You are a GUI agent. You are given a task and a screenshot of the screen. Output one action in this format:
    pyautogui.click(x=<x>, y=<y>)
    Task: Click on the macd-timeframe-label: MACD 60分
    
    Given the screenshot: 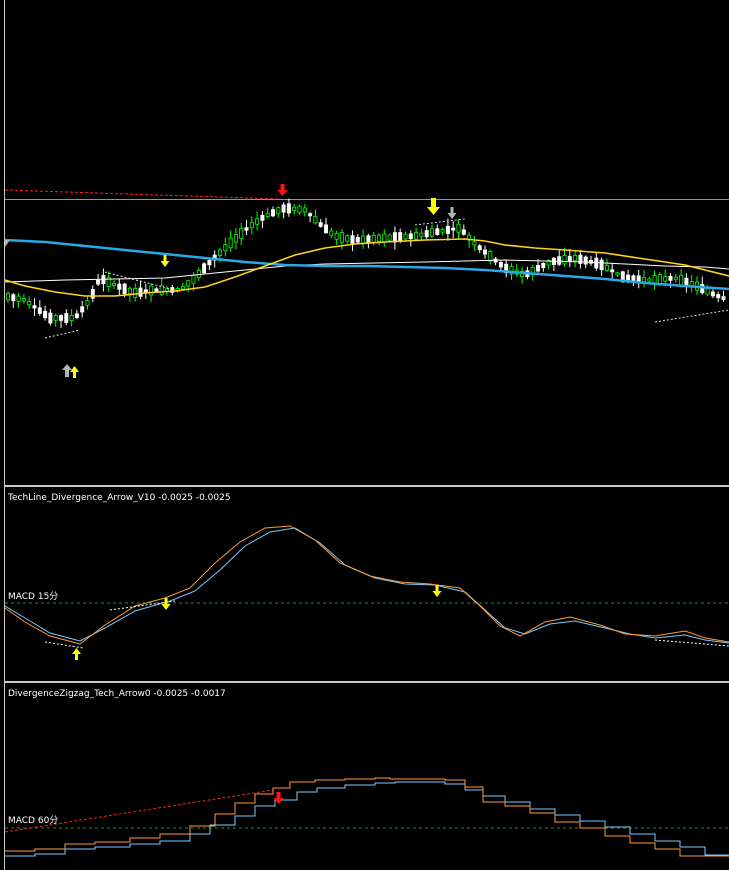 What is the action you would take?
    pyautogui.click(x=33, y=821)
    